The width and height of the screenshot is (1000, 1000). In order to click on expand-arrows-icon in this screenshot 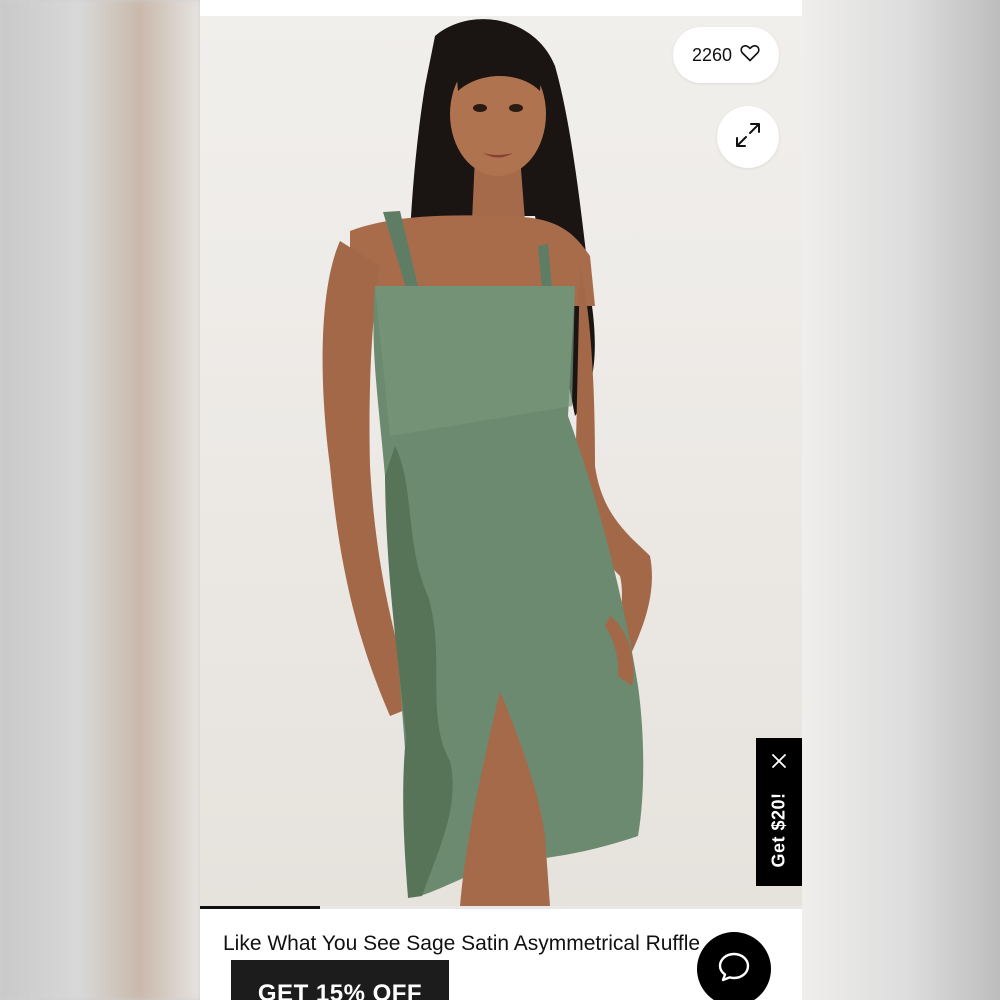, I will do `click(748, 137)`.